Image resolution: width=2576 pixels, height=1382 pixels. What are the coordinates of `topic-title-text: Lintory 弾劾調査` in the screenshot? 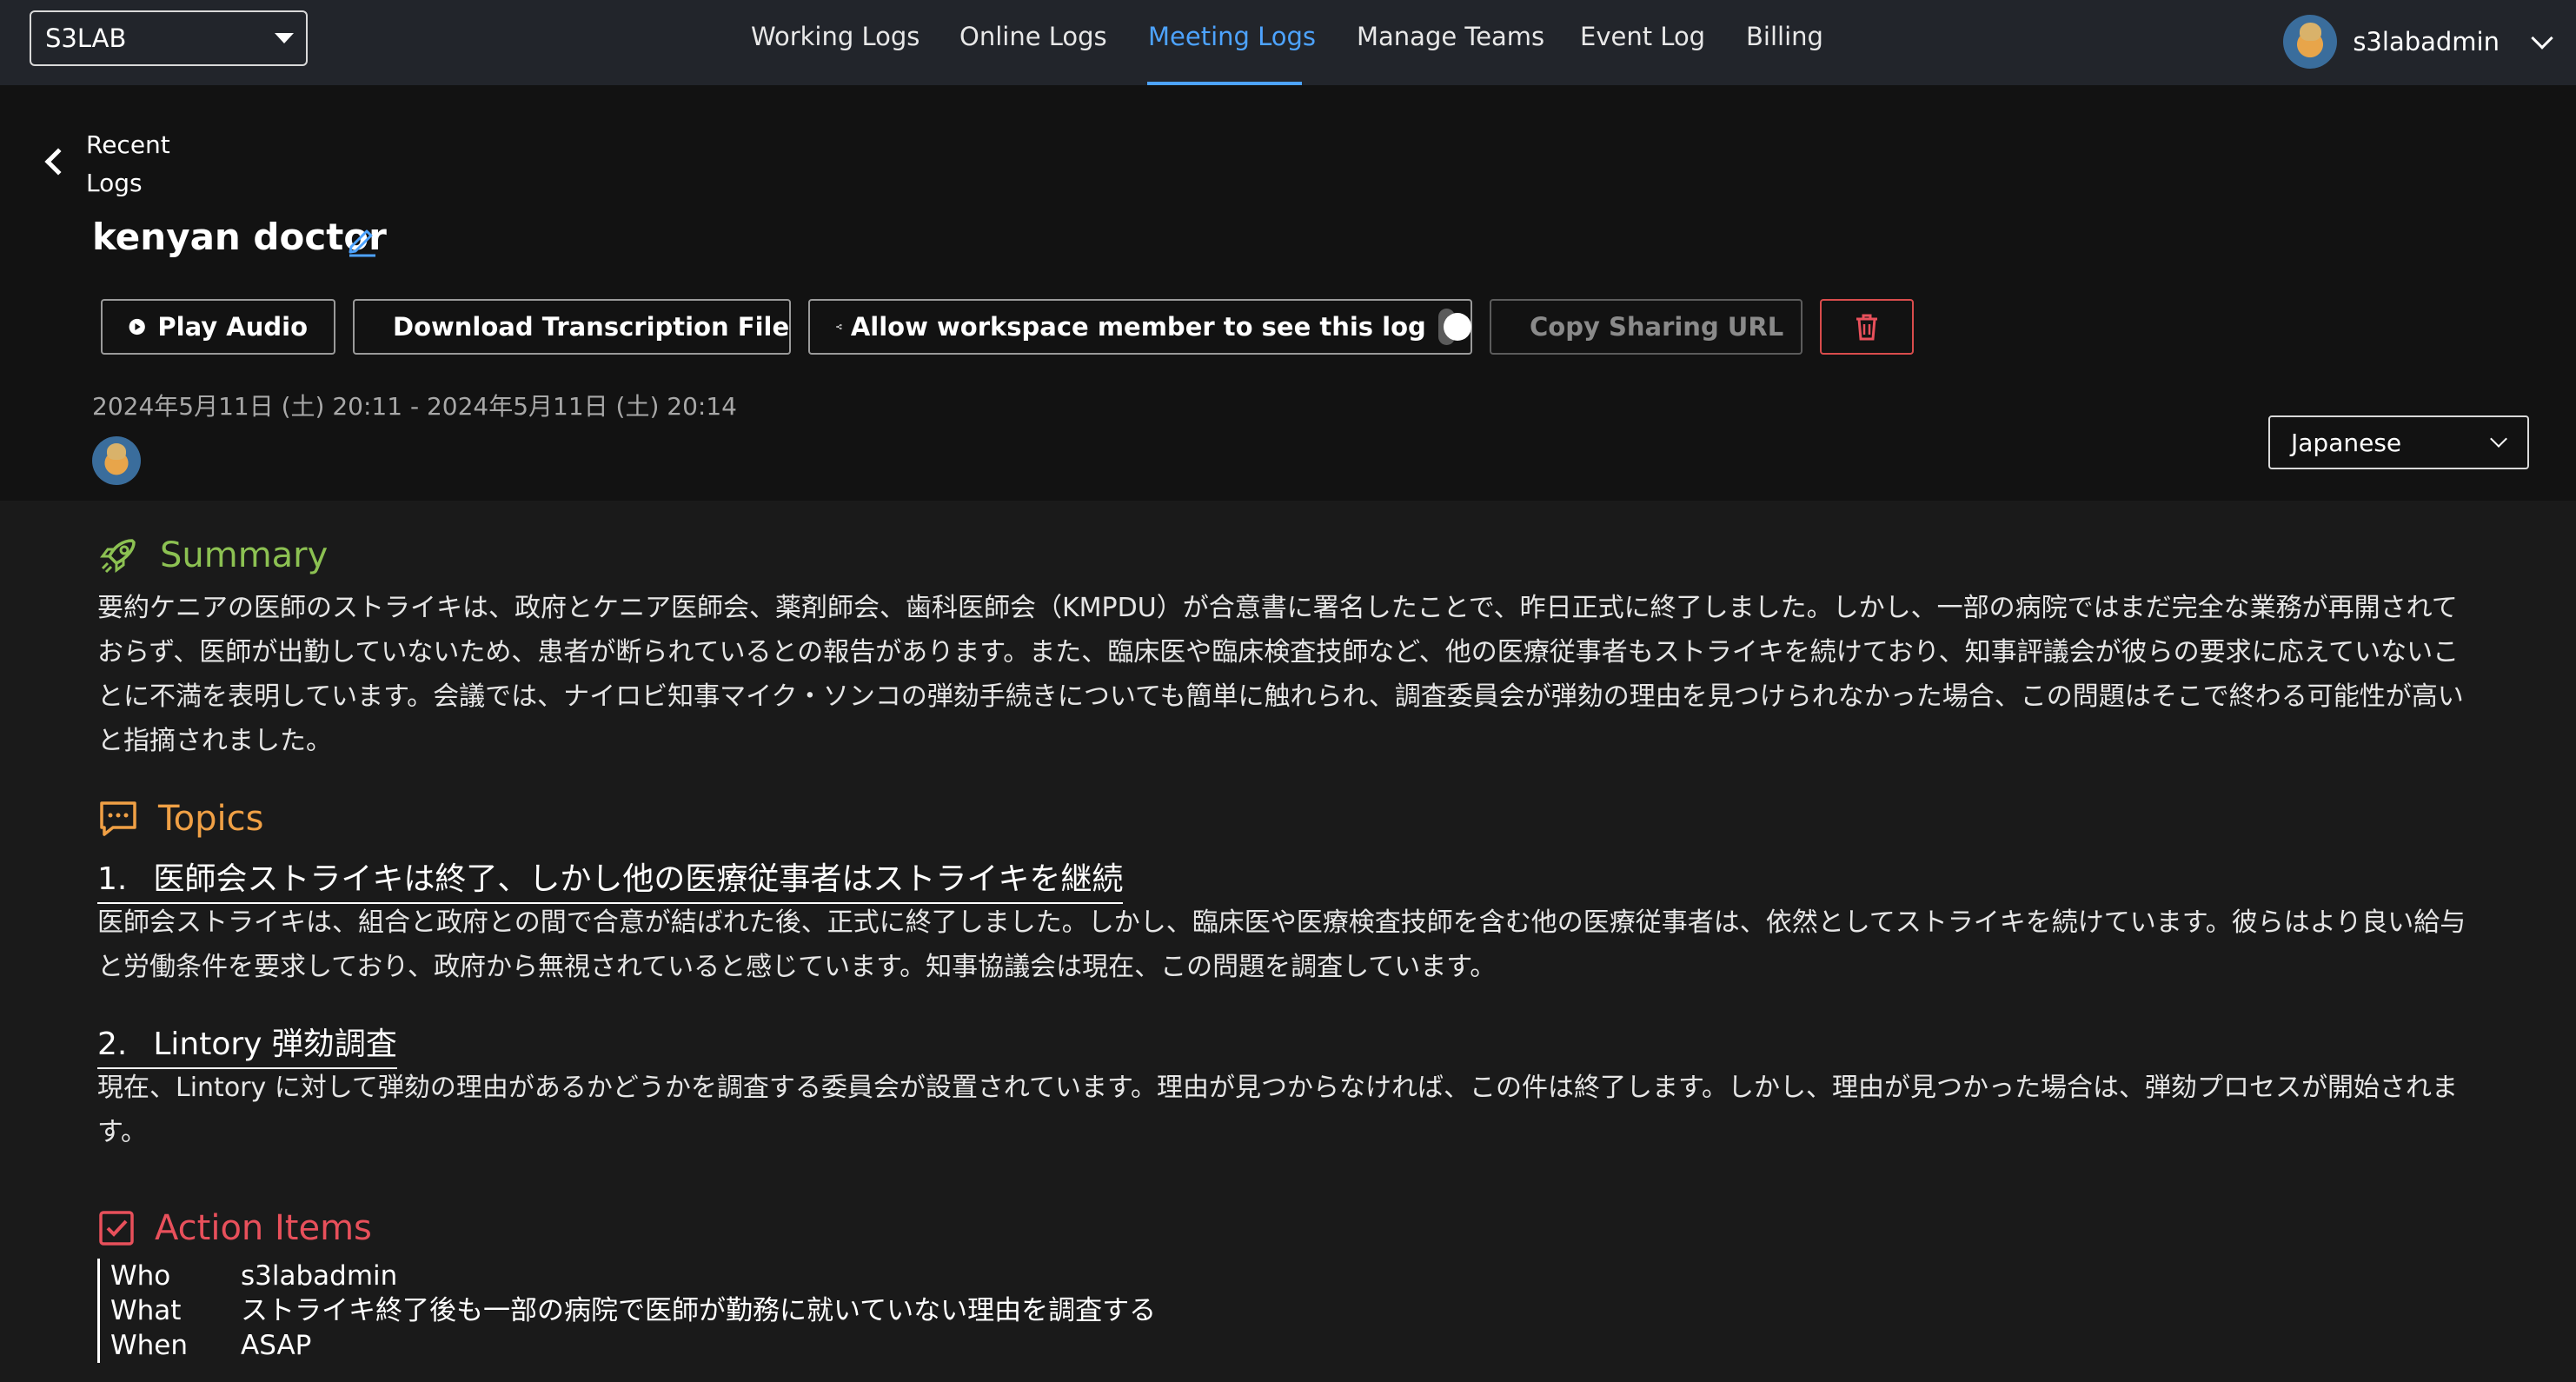 It's located at (275, 1044).